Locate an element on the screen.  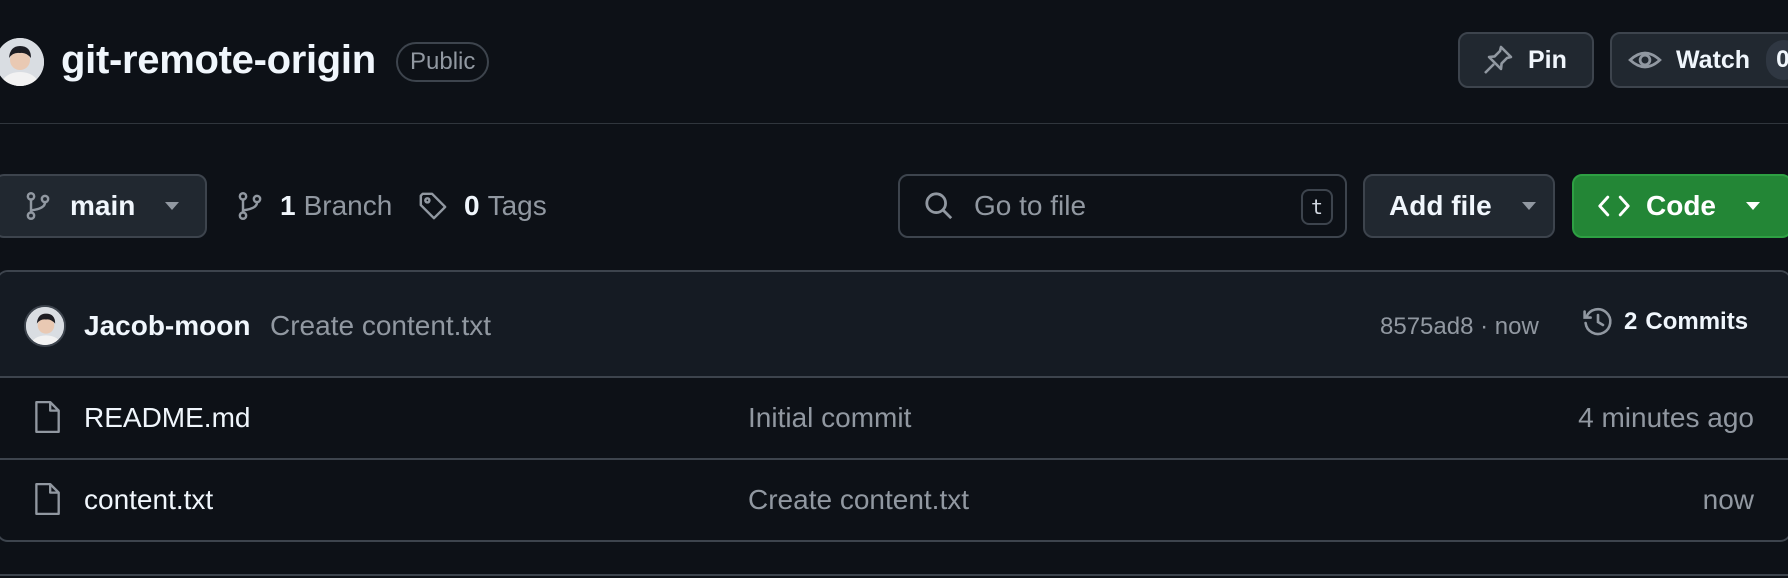
watch-count: 0 is located at coordinates (1777, 60).